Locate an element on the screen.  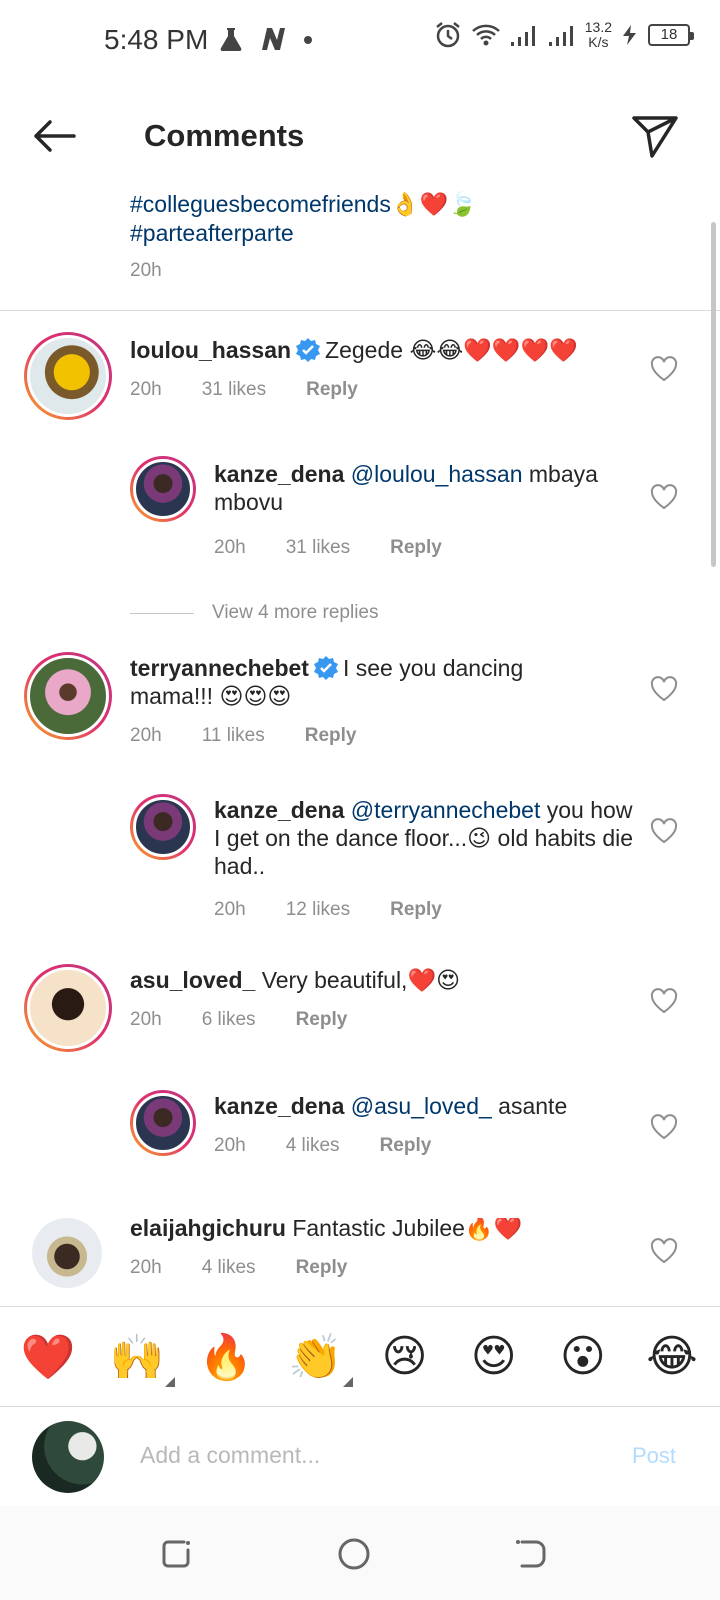
back-nav-icon is located at coordinates (530, 1554).